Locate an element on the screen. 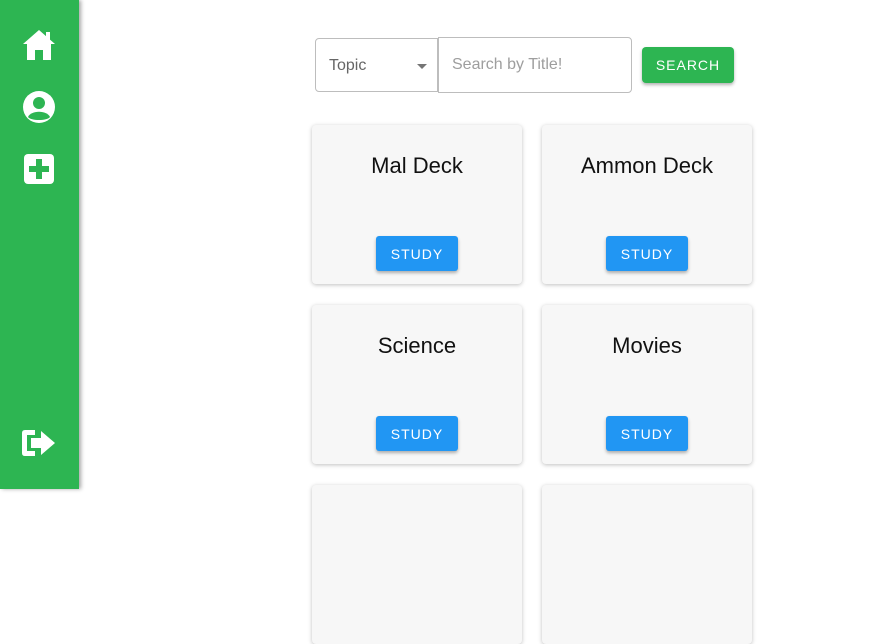  search-button: SEARCH is located at coordinates (688, 65).